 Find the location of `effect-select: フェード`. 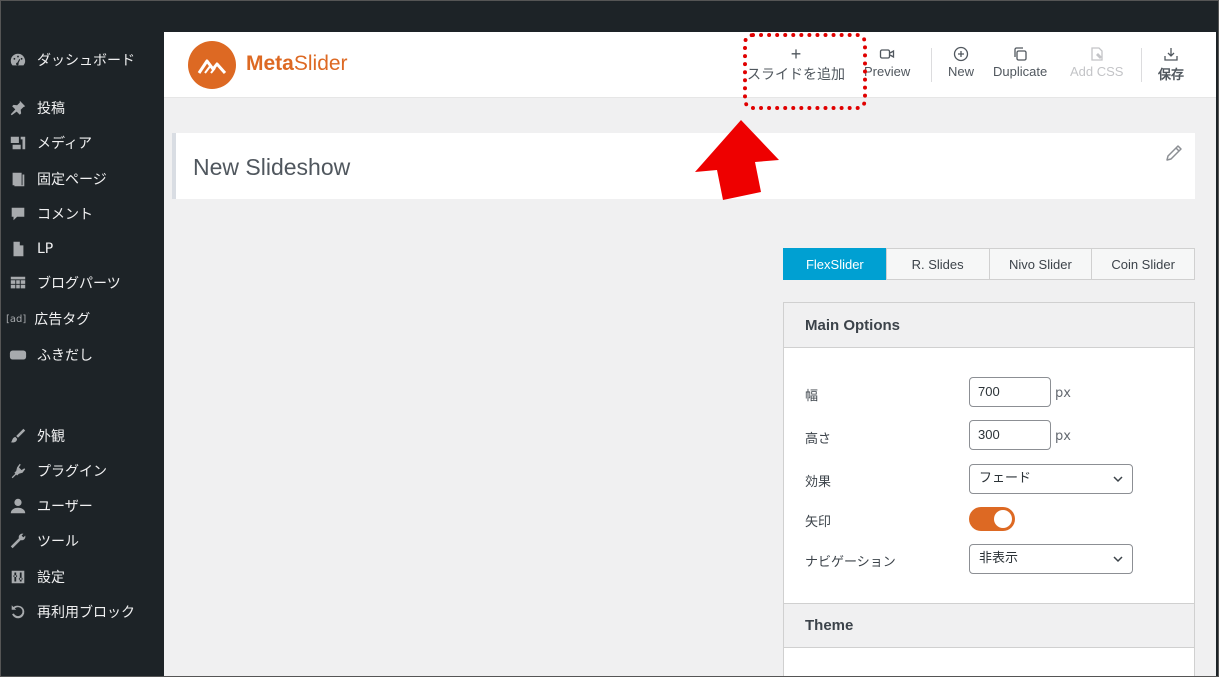

effect-select: フェード is located at coordinates (1051, 479).